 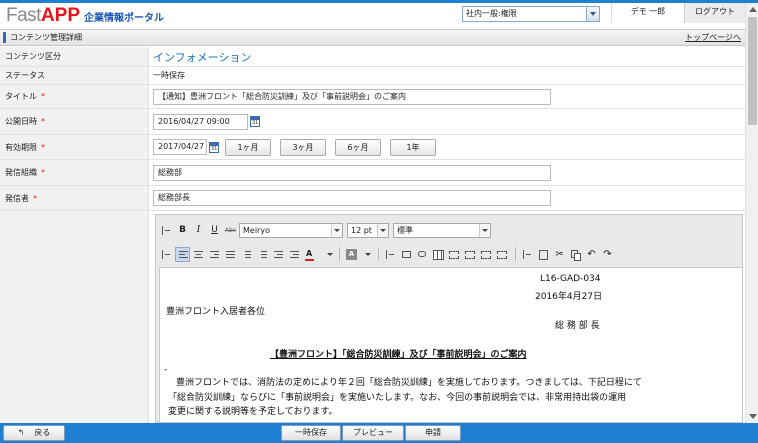 I want to click on back-button: ↰ 戻る, so click(x=34, y=433).